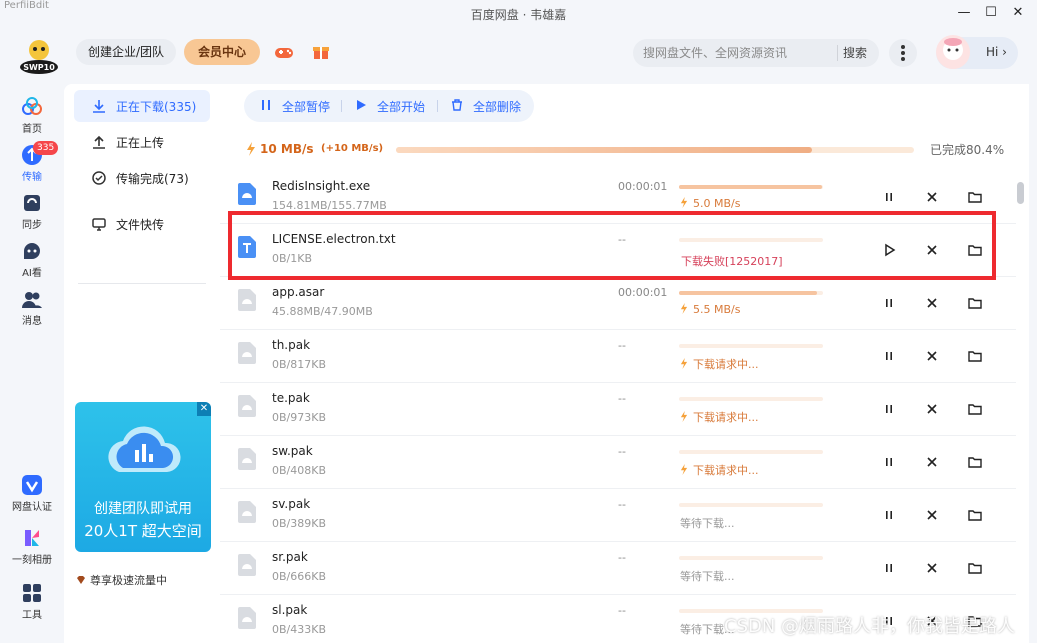  What do you see at coordinates (126, 52) in the screenshot?
I see `create-team-button: 创建企业/团队` at bounding box center [126, 52].